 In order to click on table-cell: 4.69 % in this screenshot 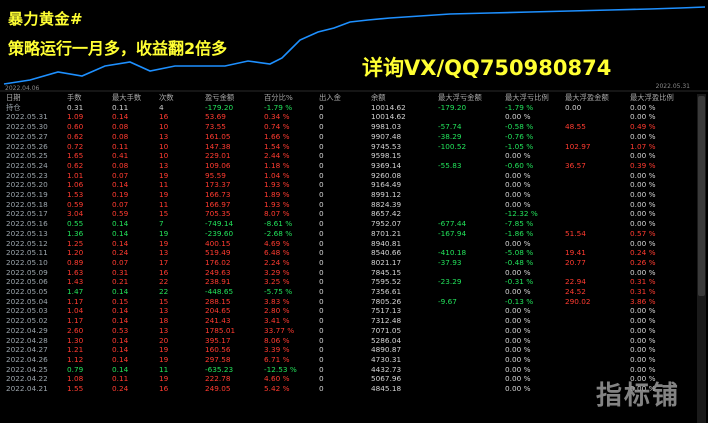, I will do `click(277, 243)`.